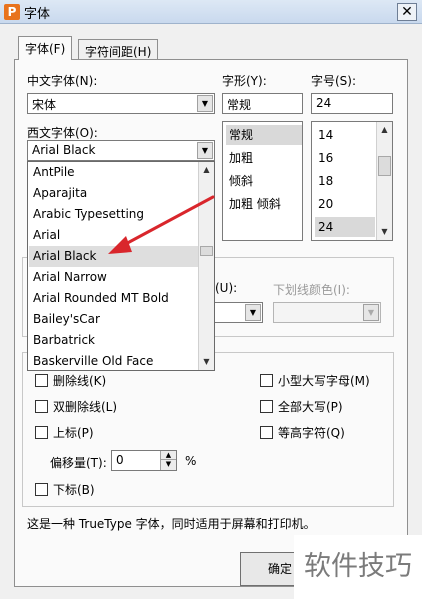 This screenshot has width=422, height=599. I want to click on western-font-select: Arial Black ▼, so click(121, 150).